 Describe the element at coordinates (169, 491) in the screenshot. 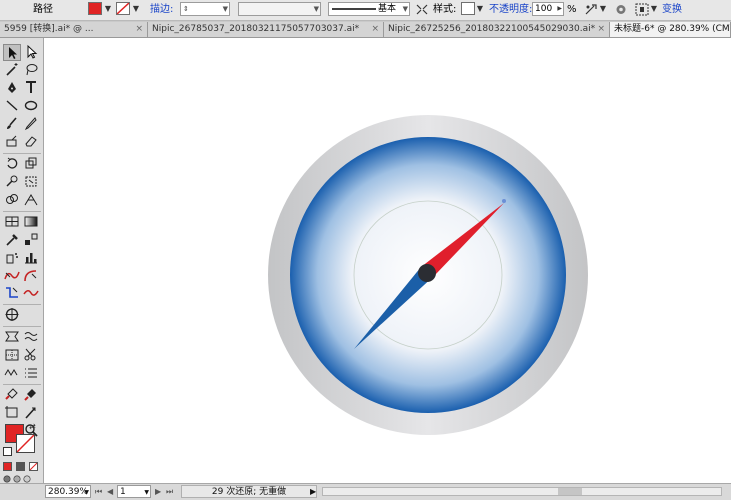

I see `last-artboard-icon: ⏭` at that location.